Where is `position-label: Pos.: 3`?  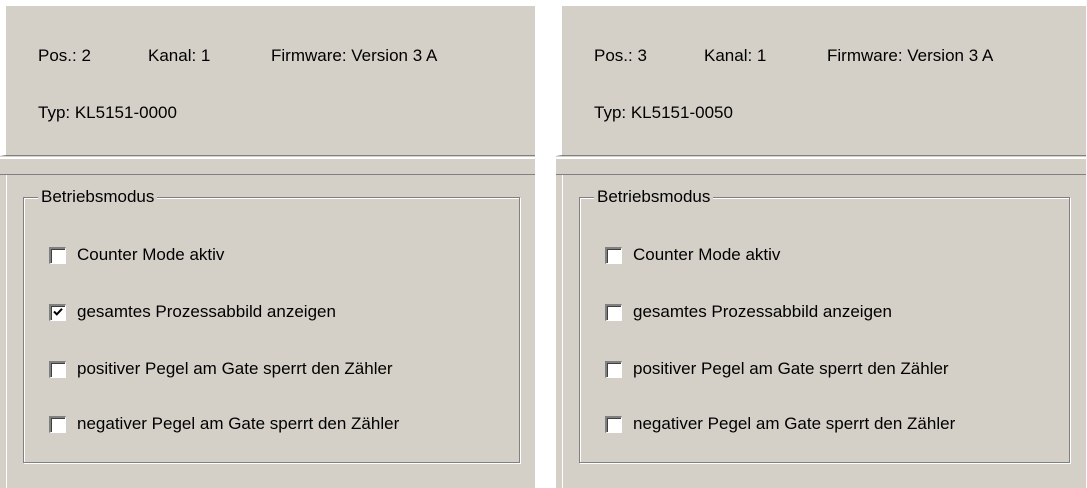
position-label: Pos.: 3 is located at coordinates (620, 55).